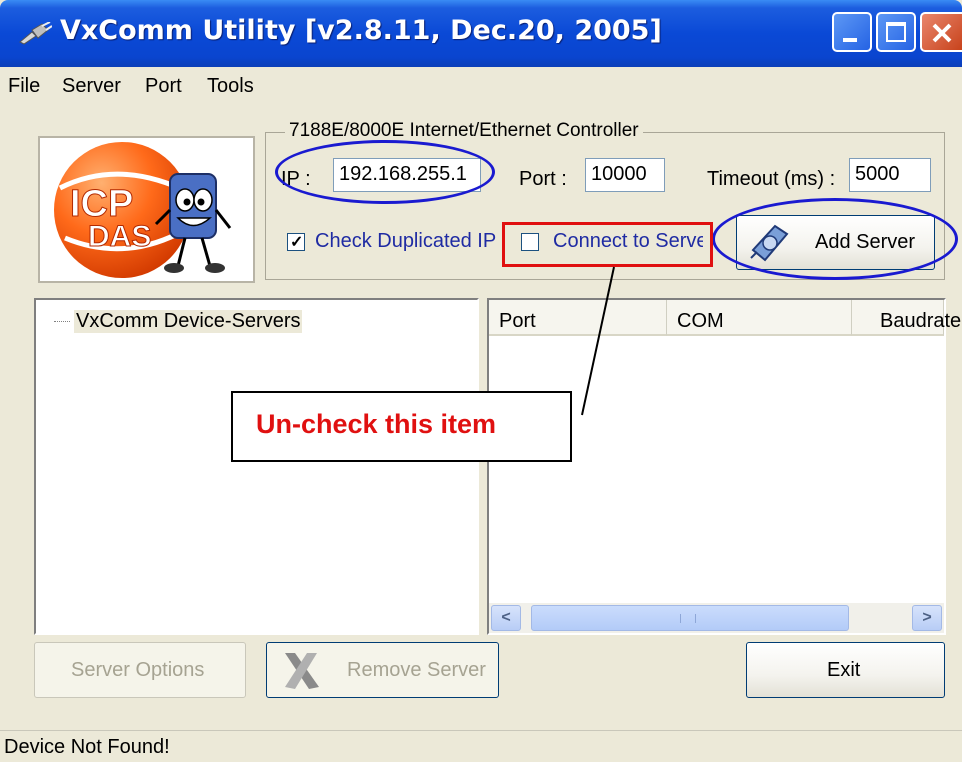 The image size is (962, 762). Describe the element at coordinates (598, 341) in the screenshot. I see `callout-pointer-line` at that location.